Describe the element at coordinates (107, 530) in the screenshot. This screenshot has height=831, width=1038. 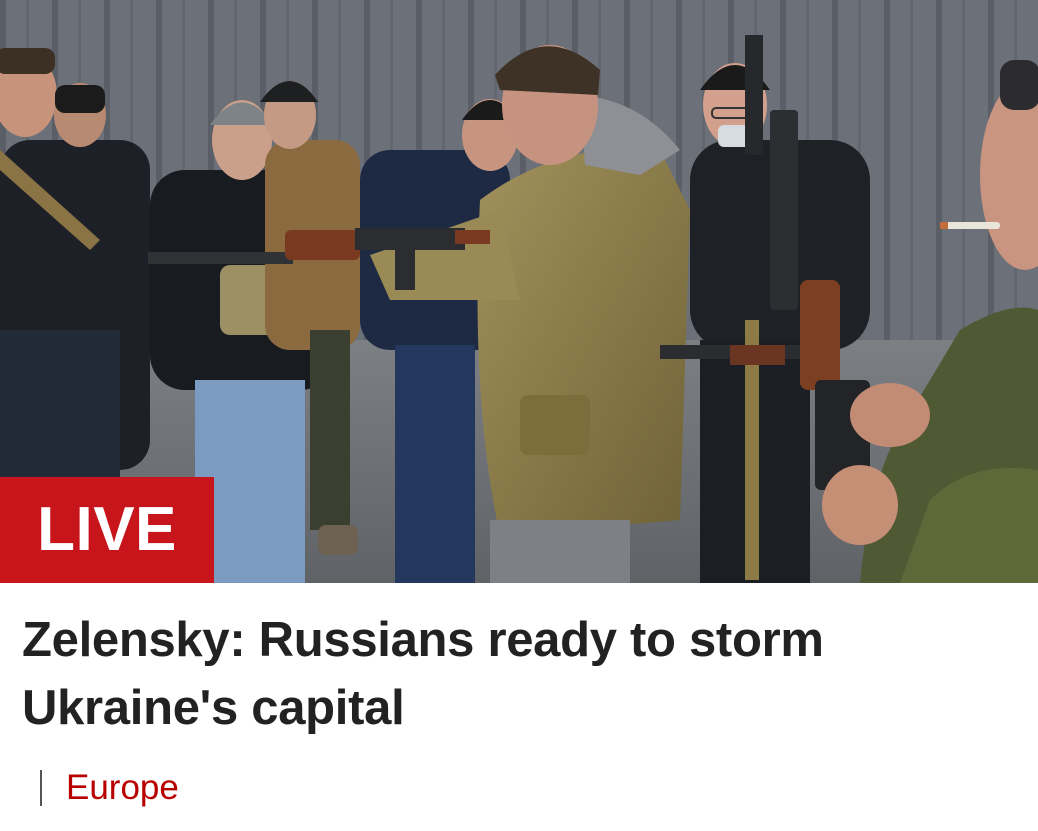
I see `live-badge: LIVE` at that location.